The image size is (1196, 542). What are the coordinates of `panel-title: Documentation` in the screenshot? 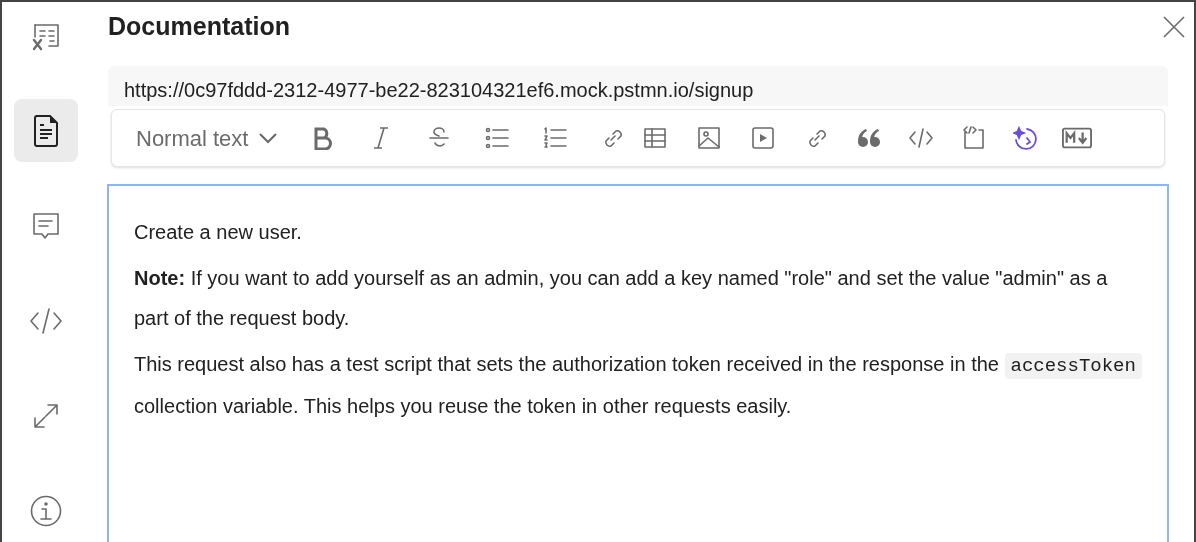 It's located at (199, 27).